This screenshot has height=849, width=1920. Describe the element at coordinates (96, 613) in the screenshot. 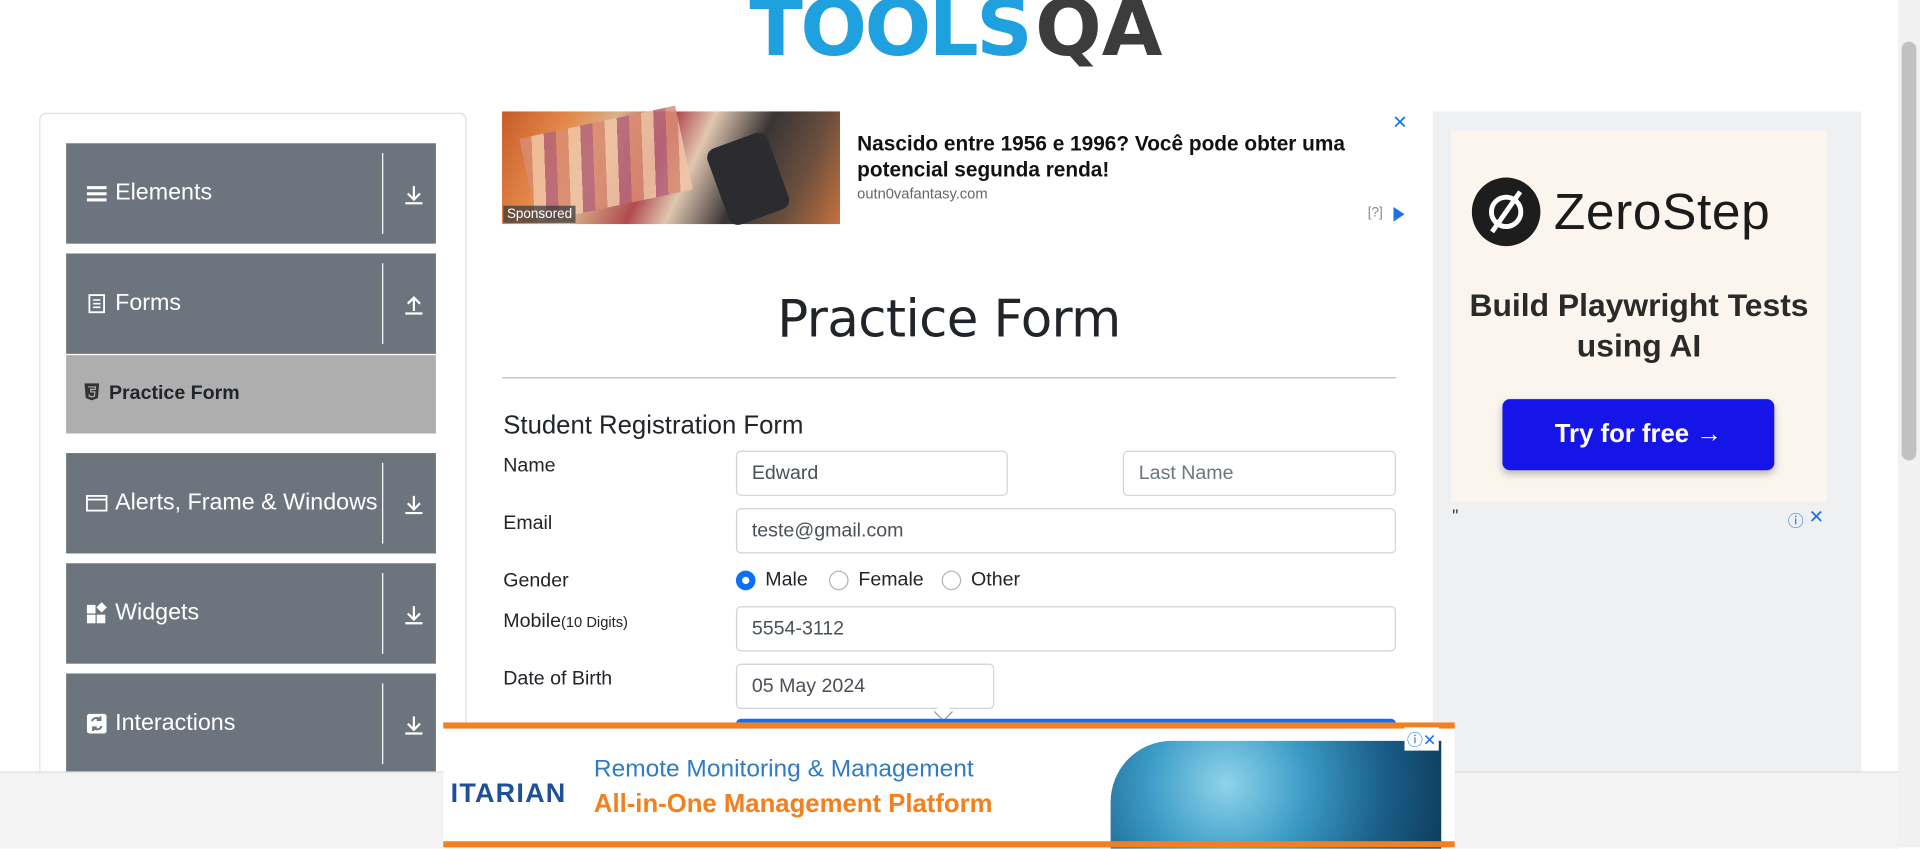

I see `widgets-icon` at that location.